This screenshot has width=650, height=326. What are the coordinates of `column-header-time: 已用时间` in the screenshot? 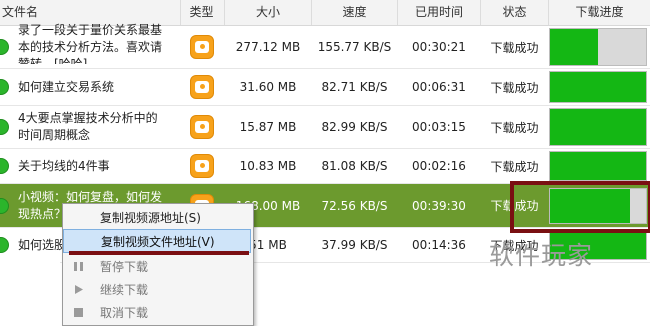 It's located at (439, 12).